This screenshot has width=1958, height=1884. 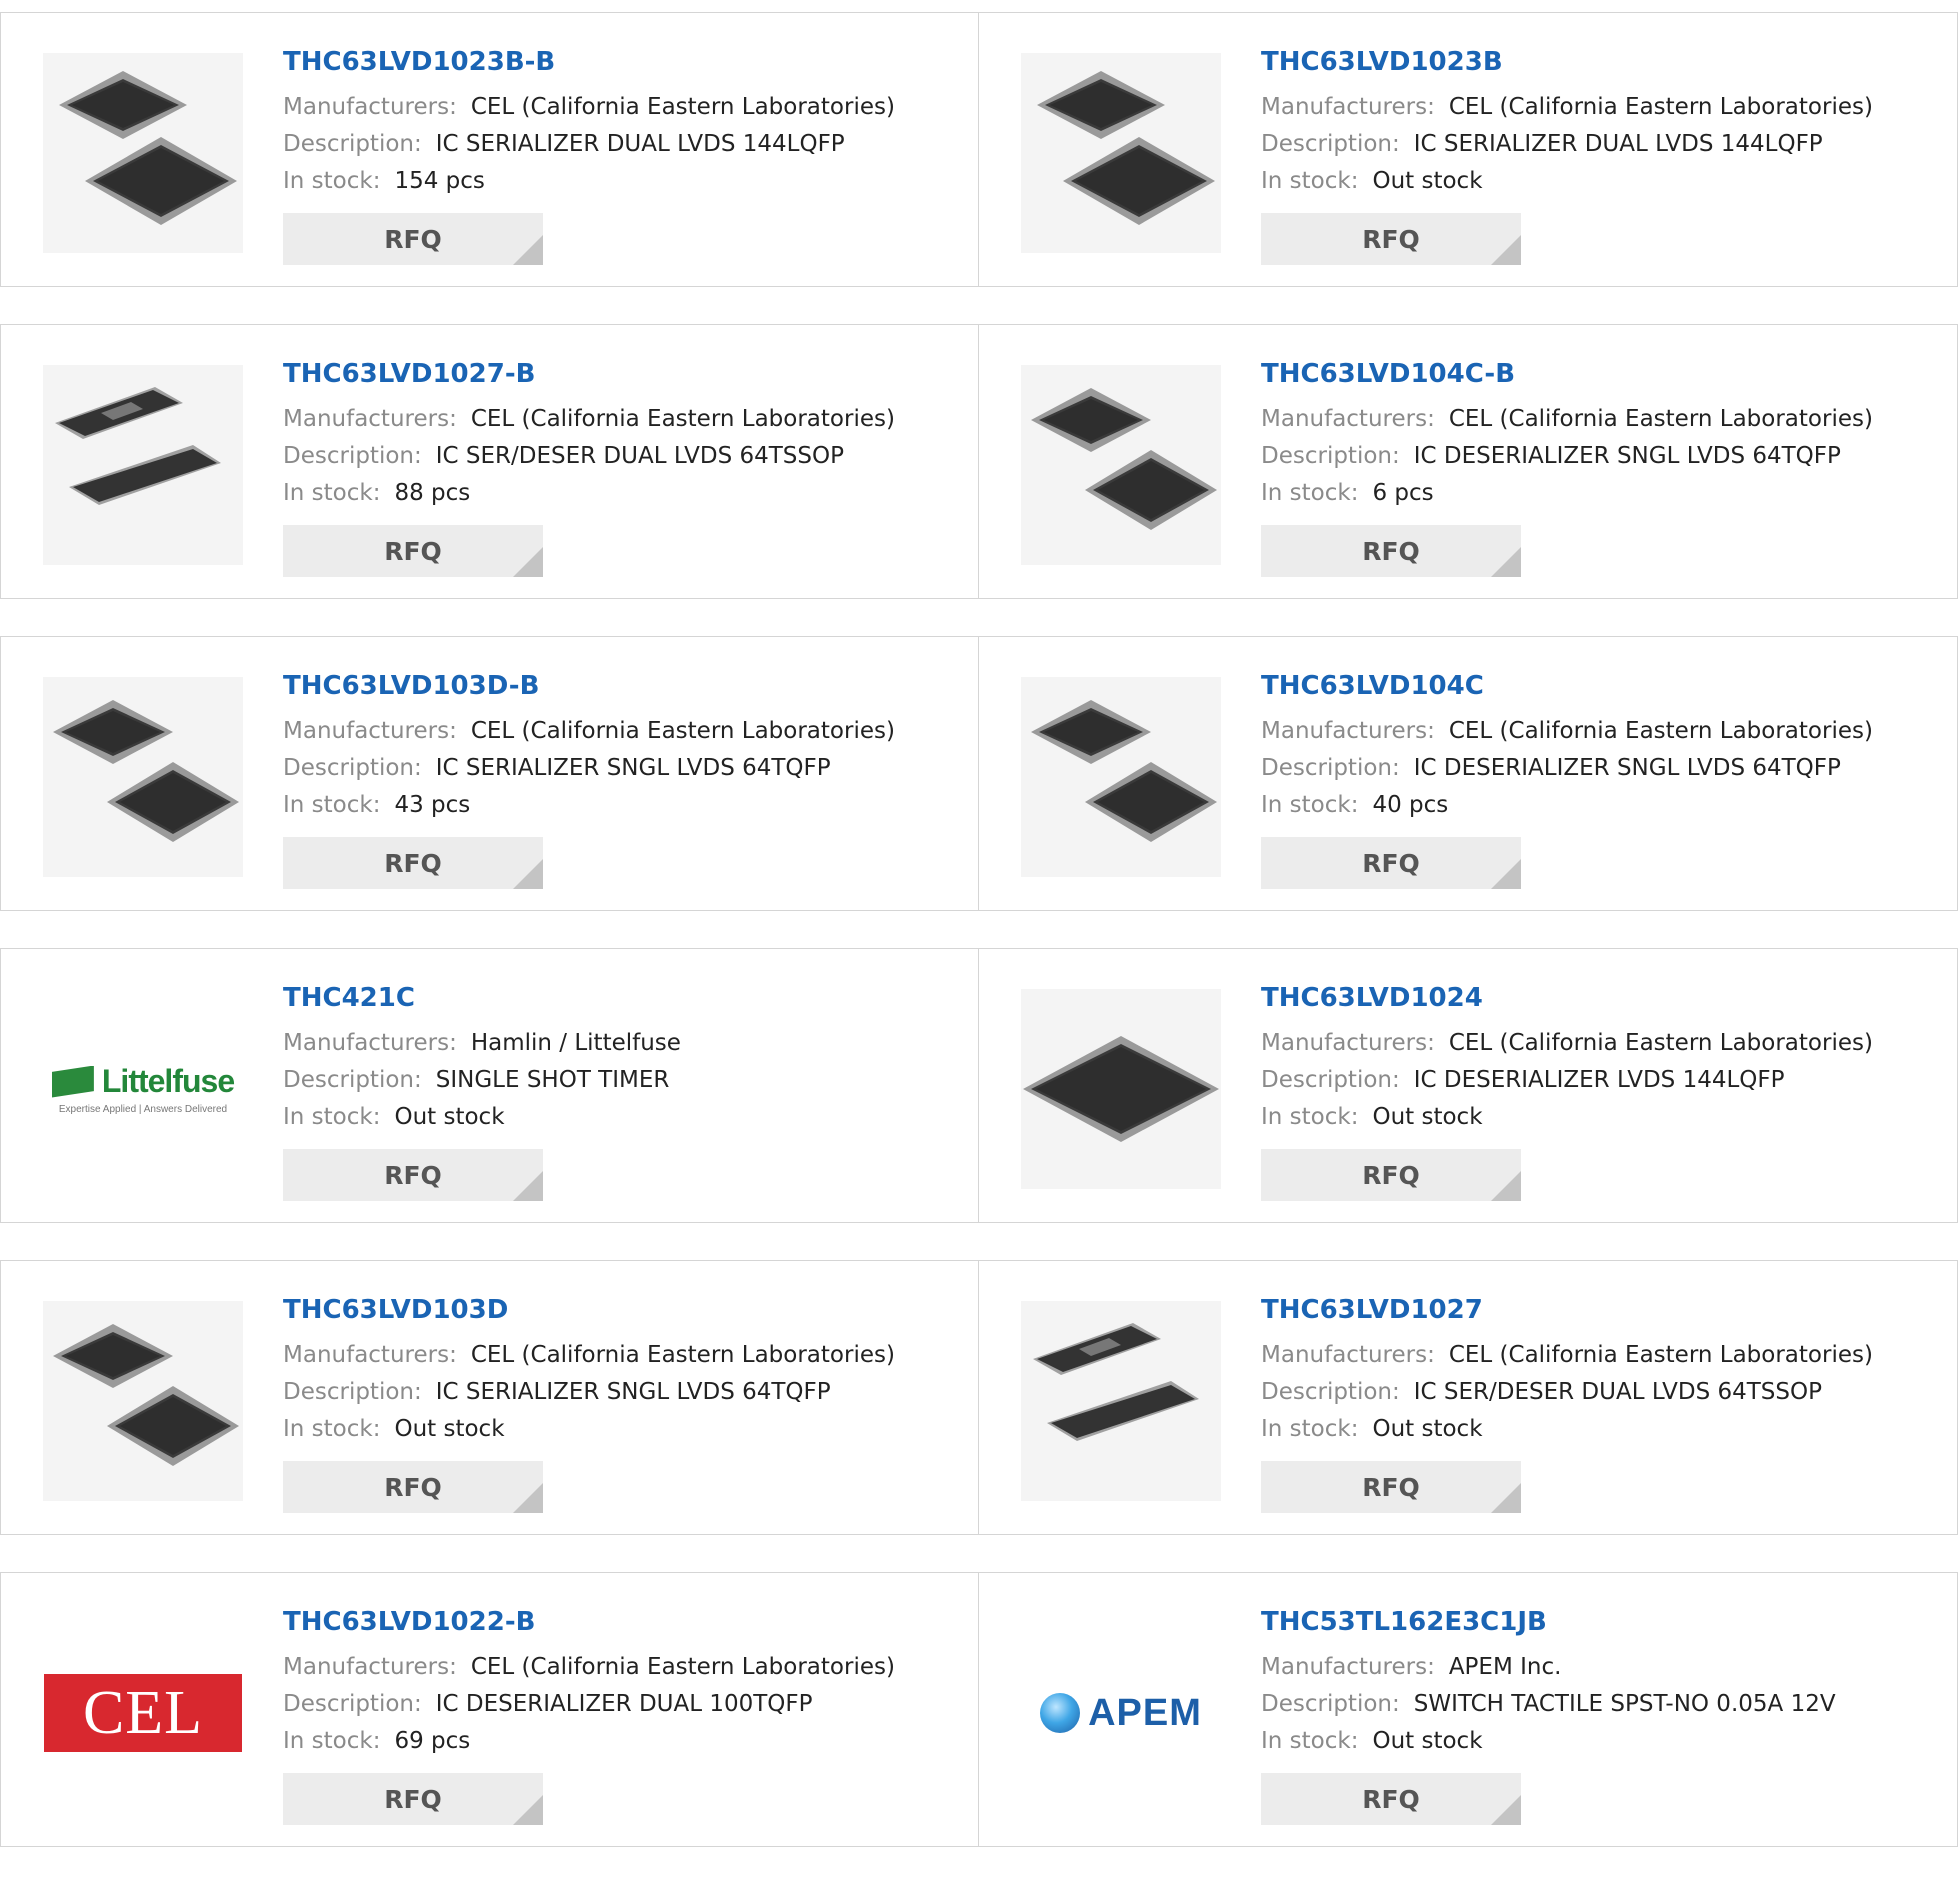 I want to click on product-image: CEL, so click(x=143, y=1713).